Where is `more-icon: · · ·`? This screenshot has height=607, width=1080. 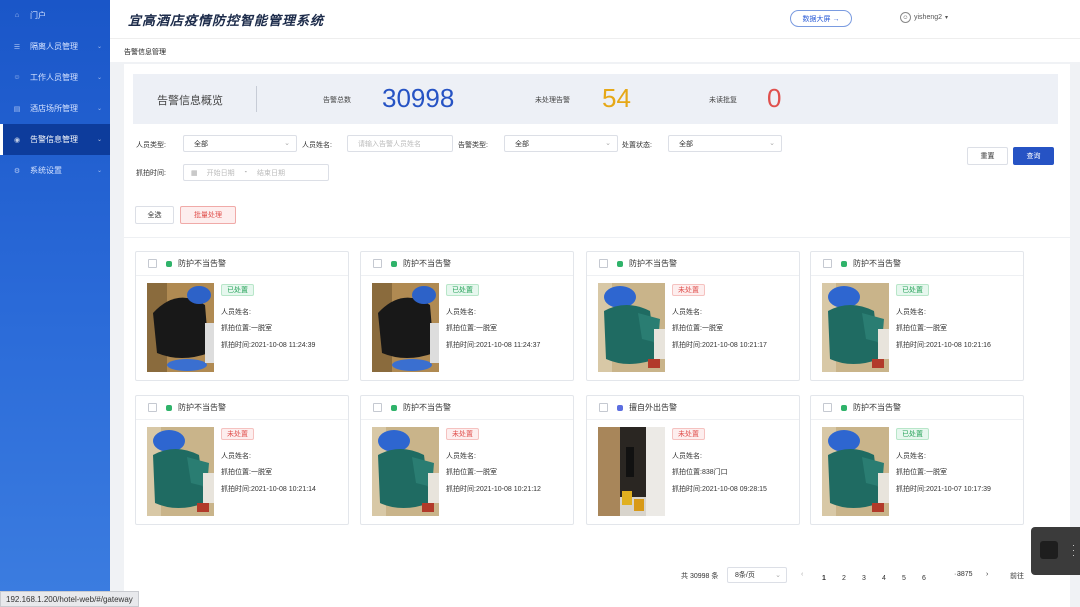
more-icon: · · · is located at coordinates (1073, 550).